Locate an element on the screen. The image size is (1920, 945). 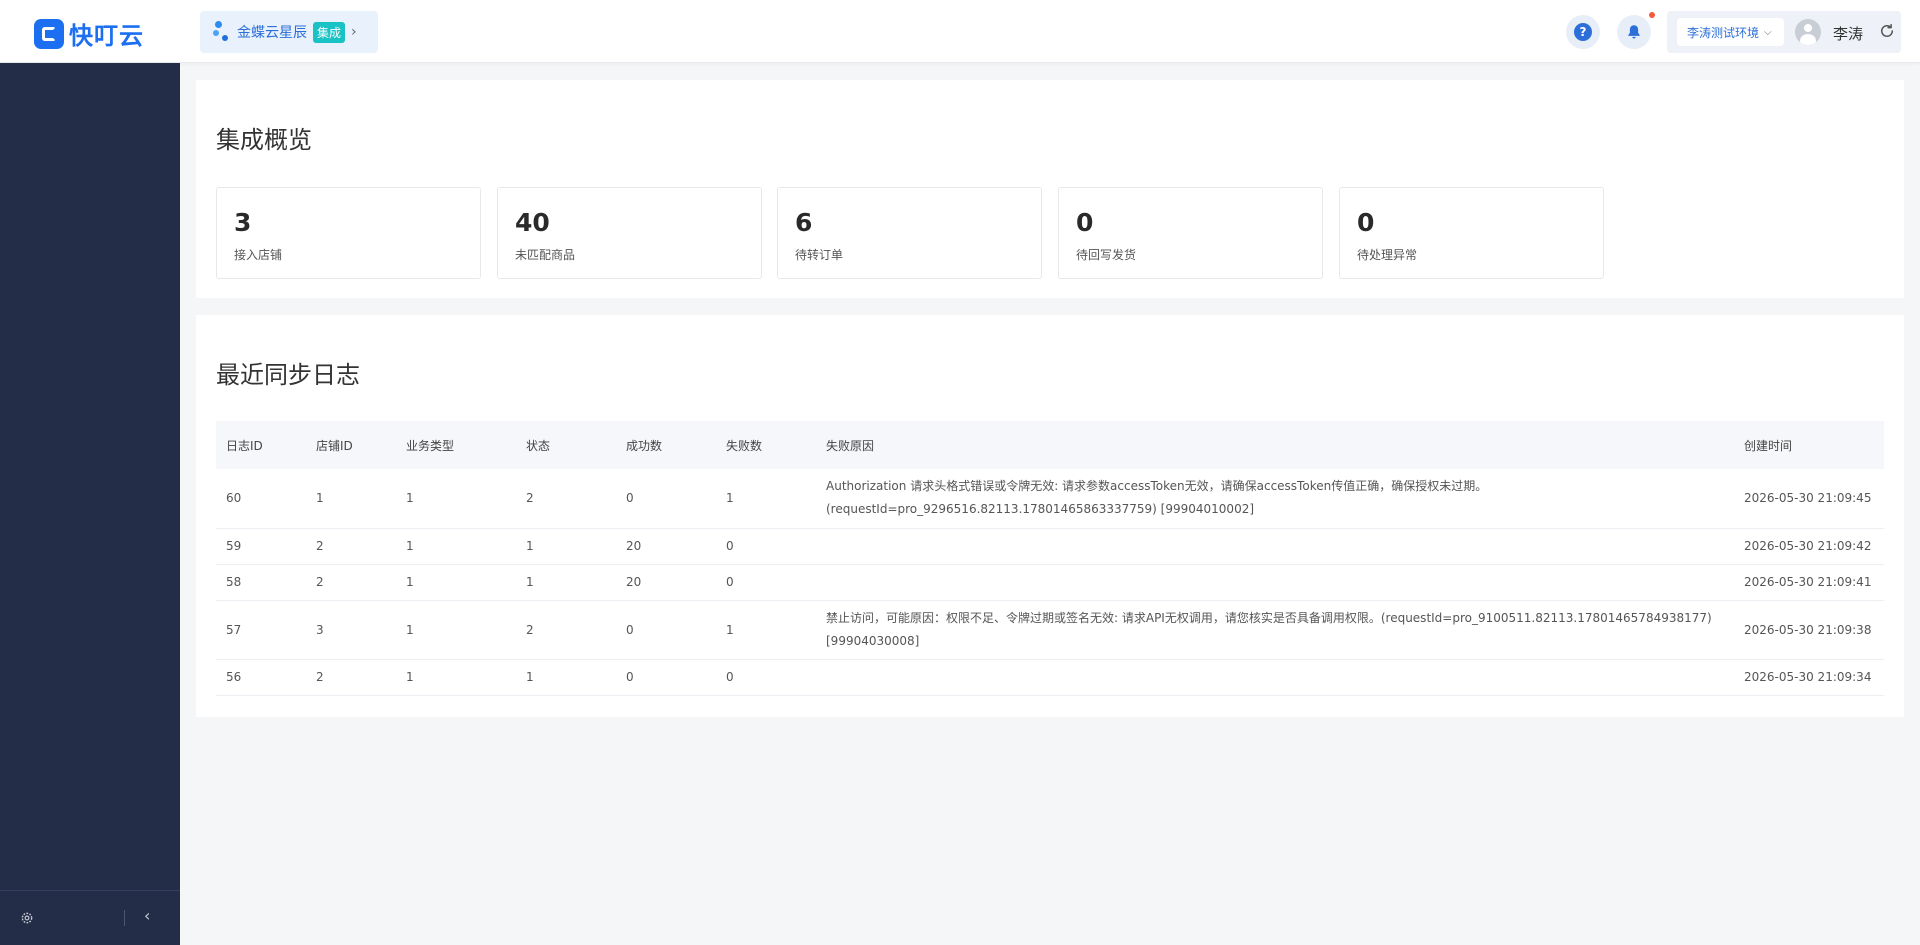
stat-label: 待回写发货 is located at coordinates (1106, 255).